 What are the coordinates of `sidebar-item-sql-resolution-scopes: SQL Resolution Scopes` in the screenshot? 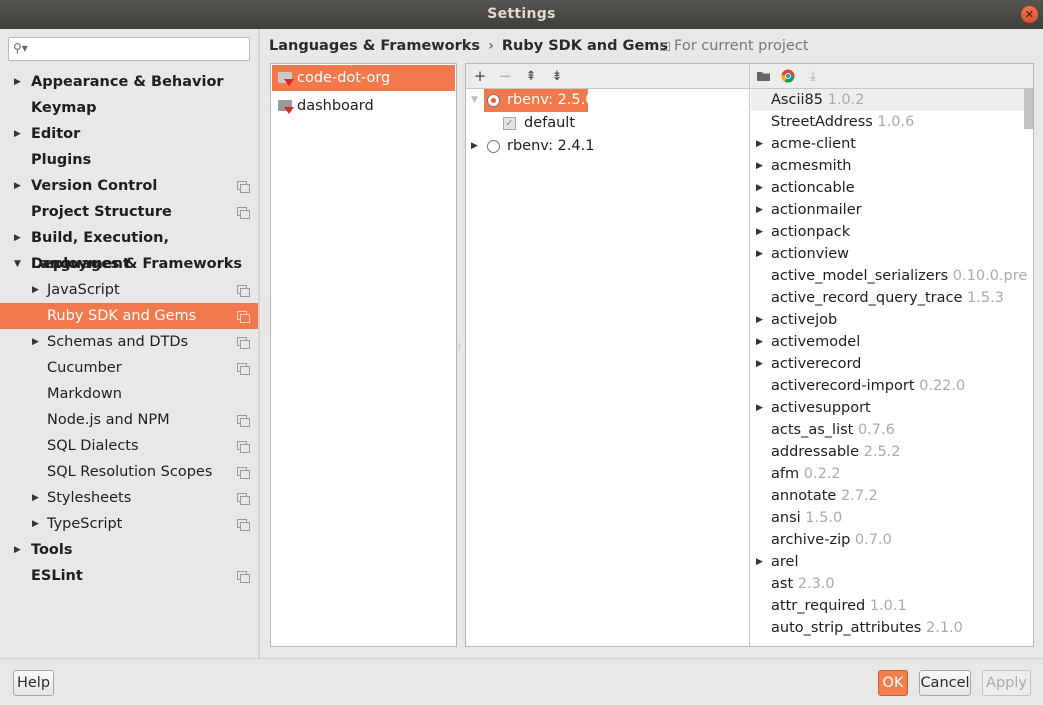 It's located at (129, 472).